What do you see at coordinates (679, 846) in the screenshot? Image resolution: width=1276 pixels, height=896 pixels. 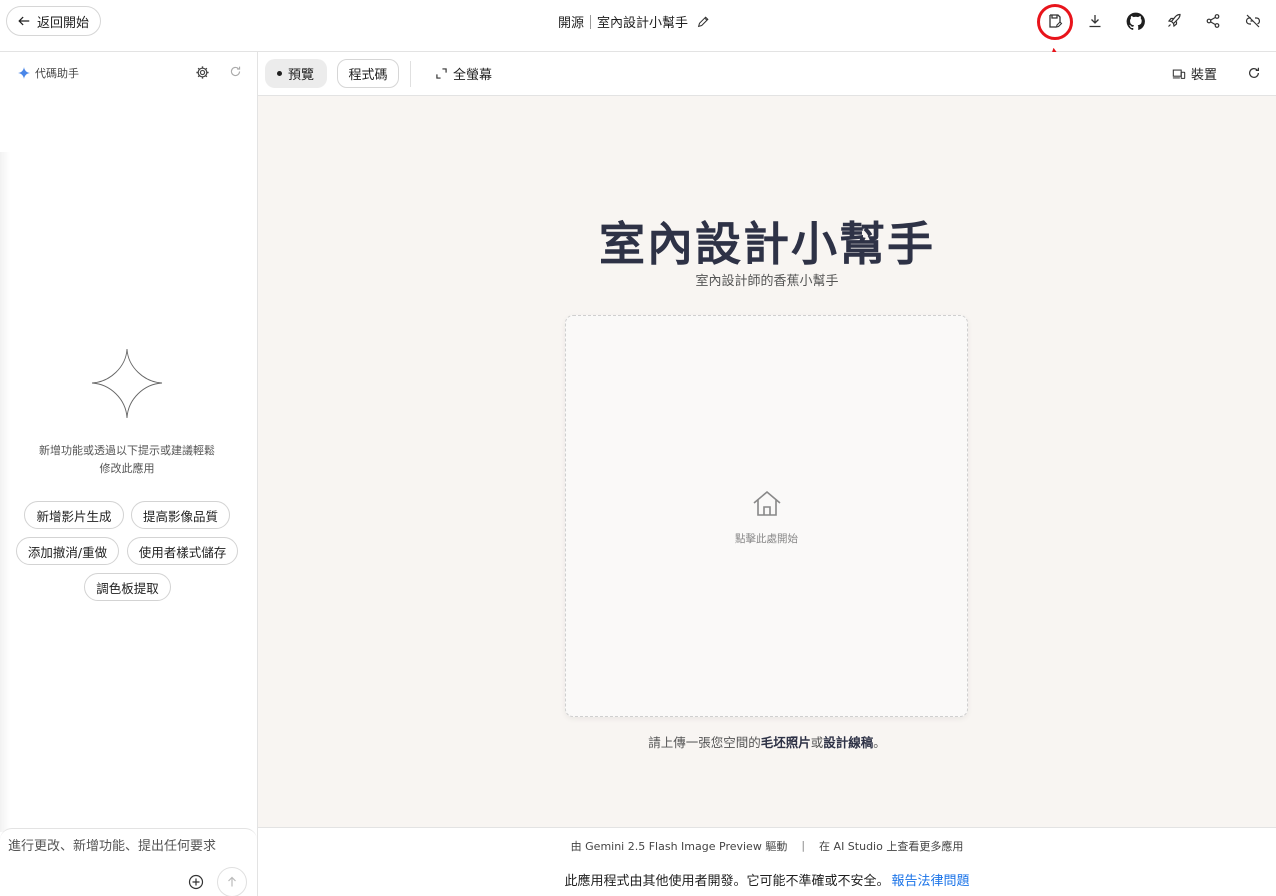 I see `powered-by-text: 由 Gemini 2.5 Flash Image Preview 驅動` at bounding box center [679, 846].